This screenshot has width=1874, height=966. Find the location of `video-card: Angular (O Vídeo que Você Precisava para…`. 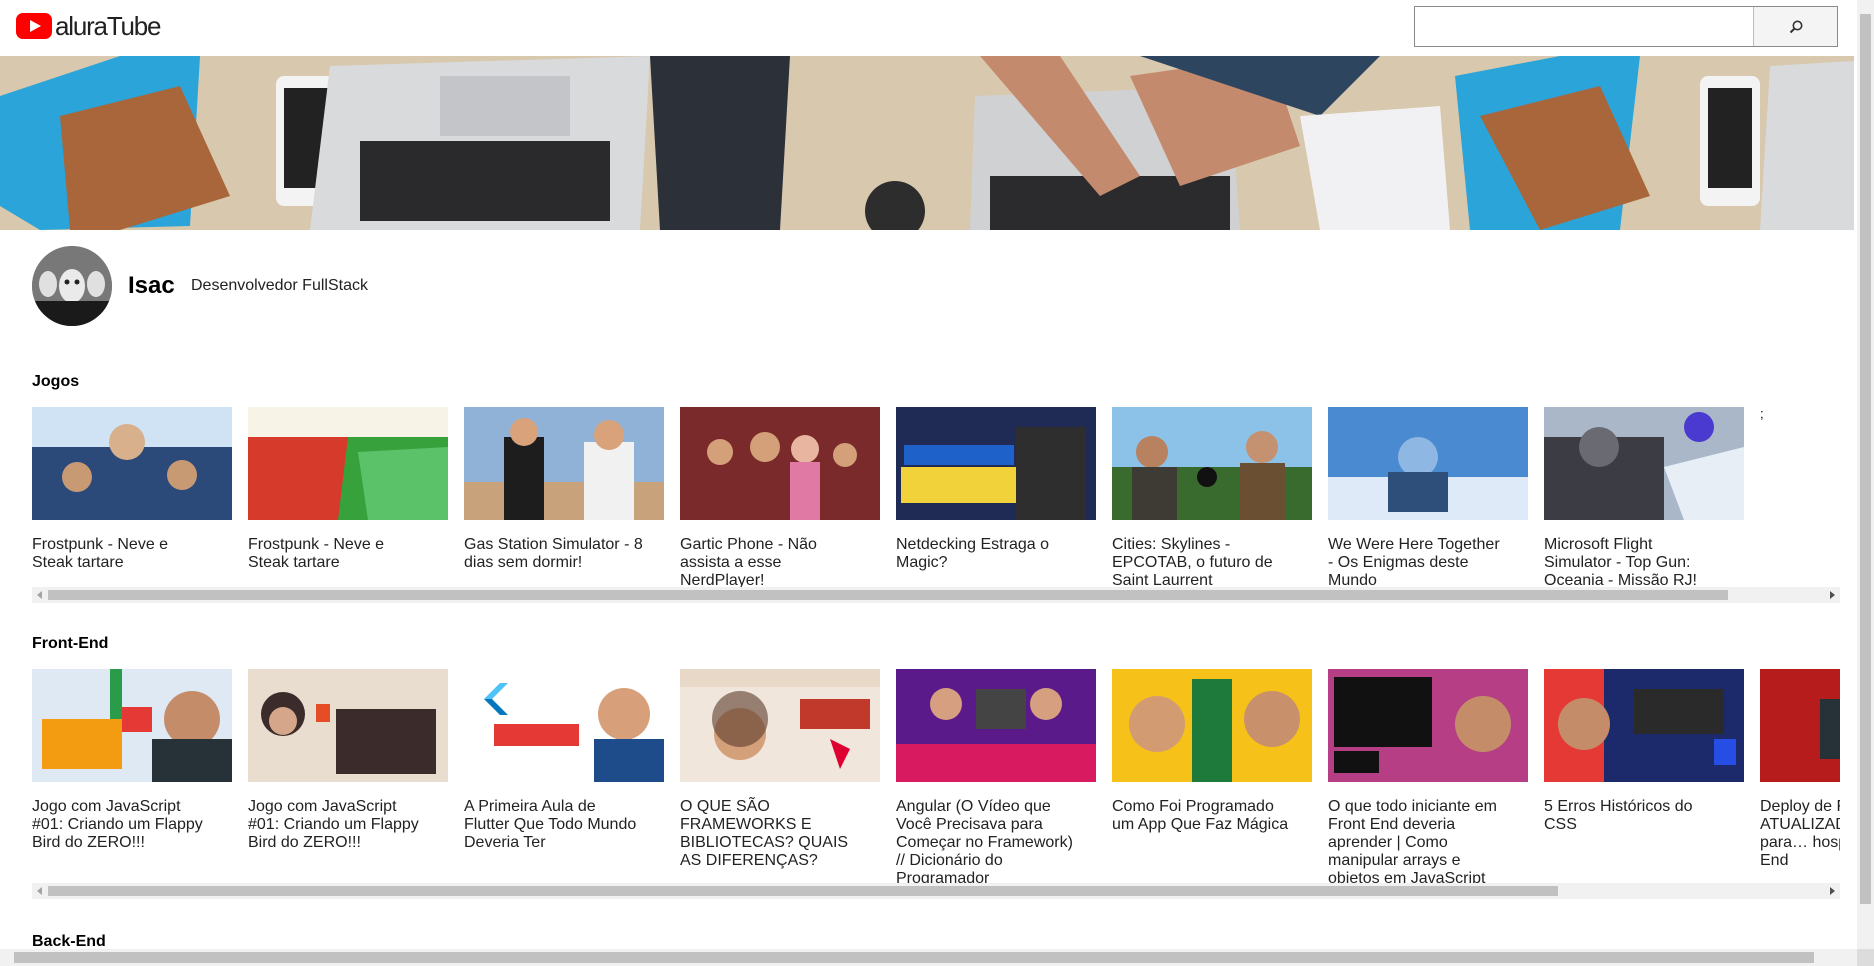

video-card: Angular (O Vídeo que Você Precisava para… is located at coordinates (996, 776).